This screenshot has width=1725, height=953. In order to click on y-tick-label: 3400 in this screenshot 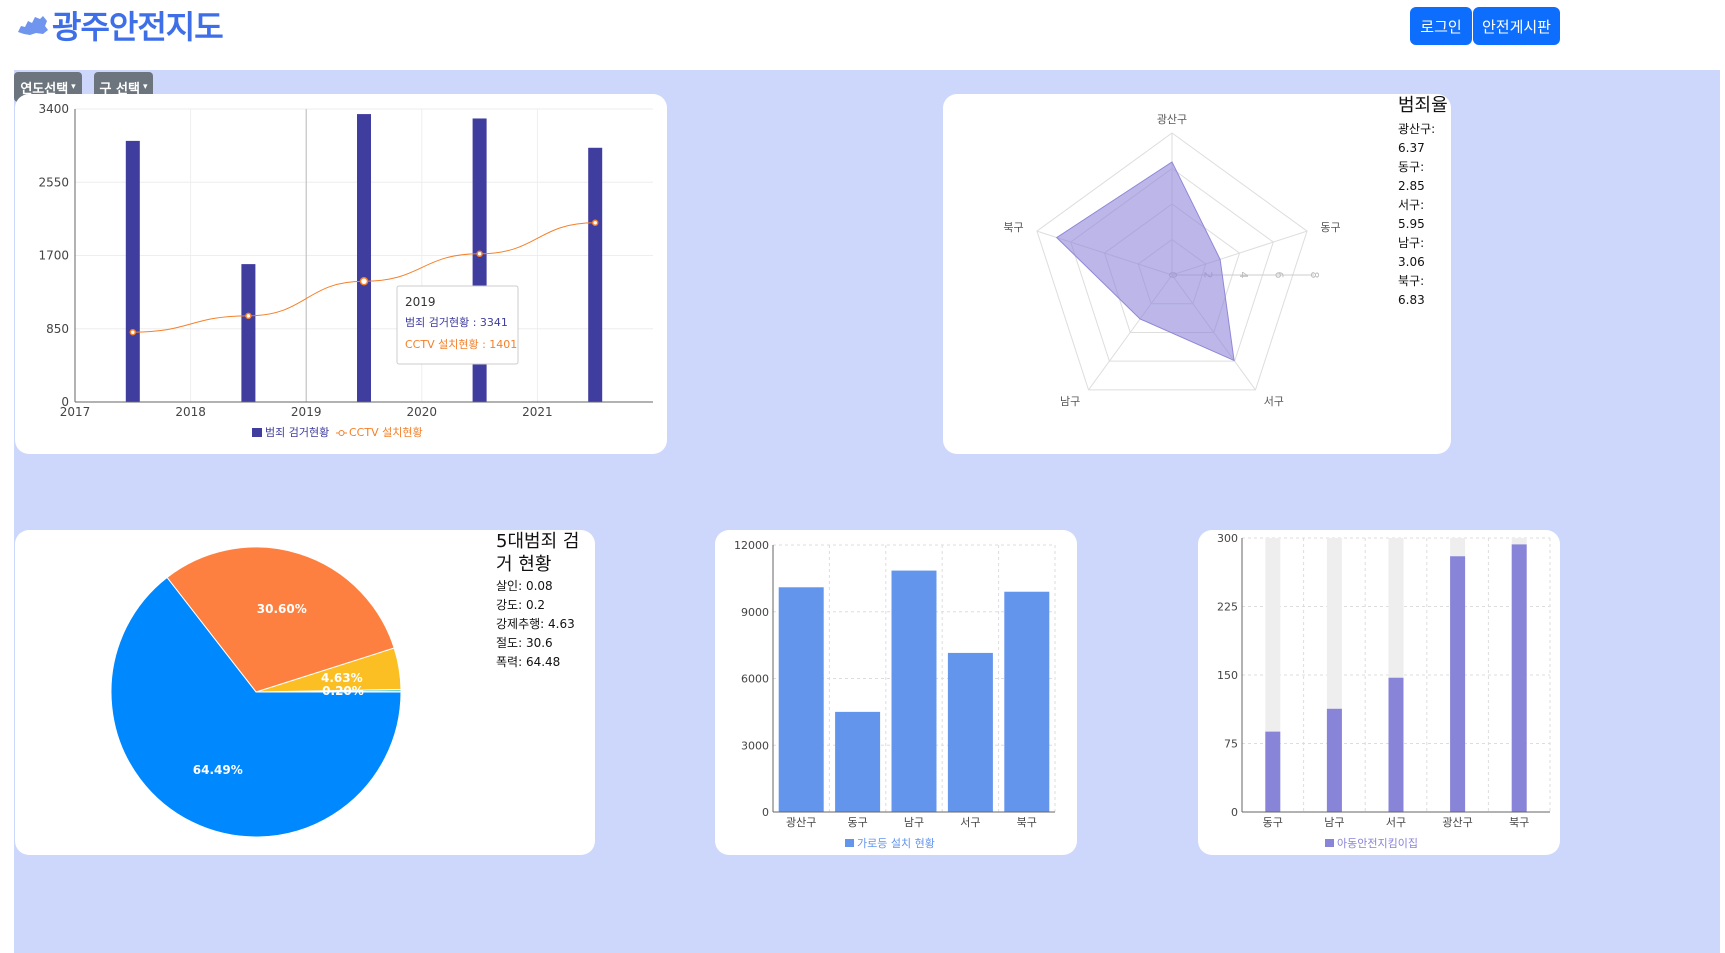, I will do `click(53, 109)`.